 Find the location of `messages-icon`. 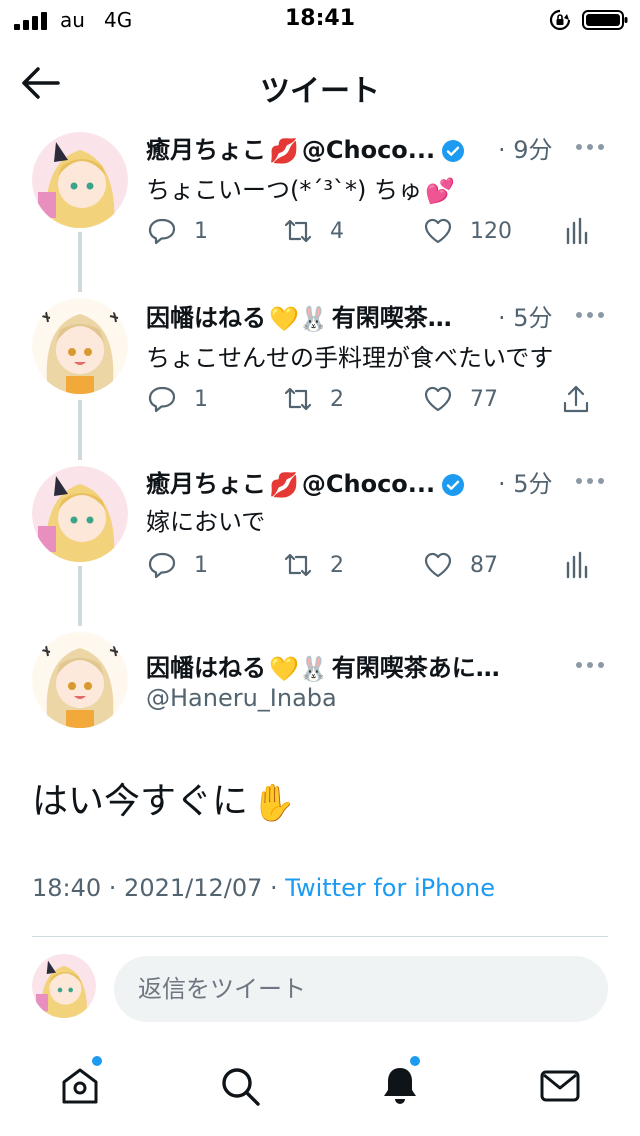

messages-icon is located at coordinates (560, 1086).